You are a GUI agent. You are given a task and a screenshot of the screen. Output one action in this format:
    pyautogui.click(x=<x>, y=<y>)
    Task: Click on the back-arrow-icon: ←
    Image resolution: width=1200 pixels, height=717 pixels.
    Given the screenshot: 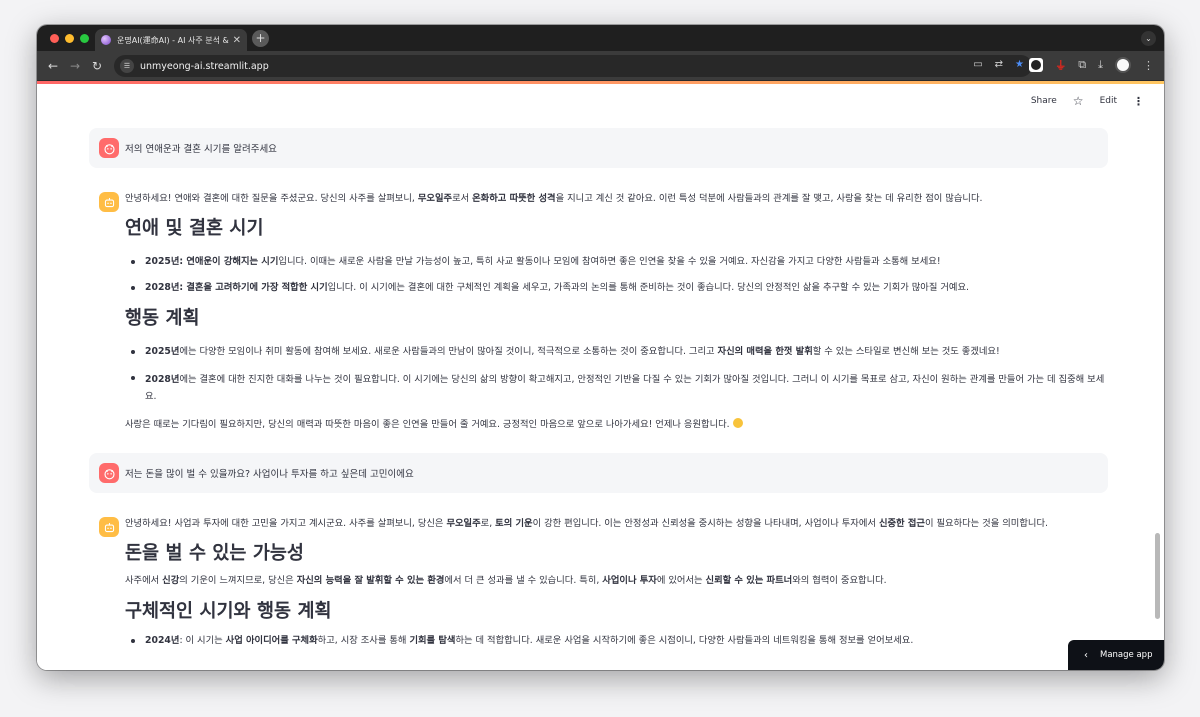 What is the action you would take?
    pyautogui.click(x=53, y=66)
    